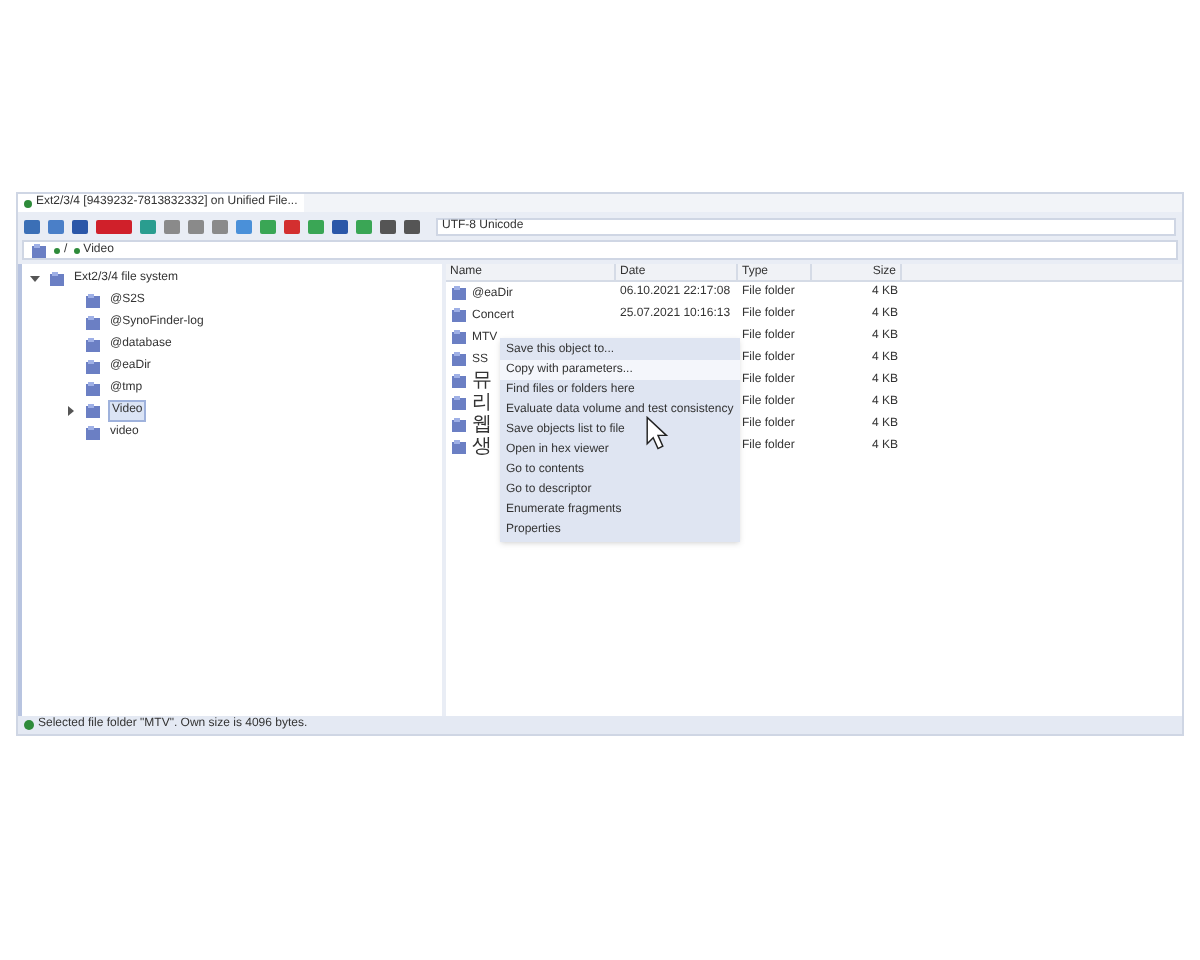 The image size is (1200, 960). What do you see at coordinates (482, 425) in the screenshot?
I see `file-name: 웹` at bounding box center [482, 425].